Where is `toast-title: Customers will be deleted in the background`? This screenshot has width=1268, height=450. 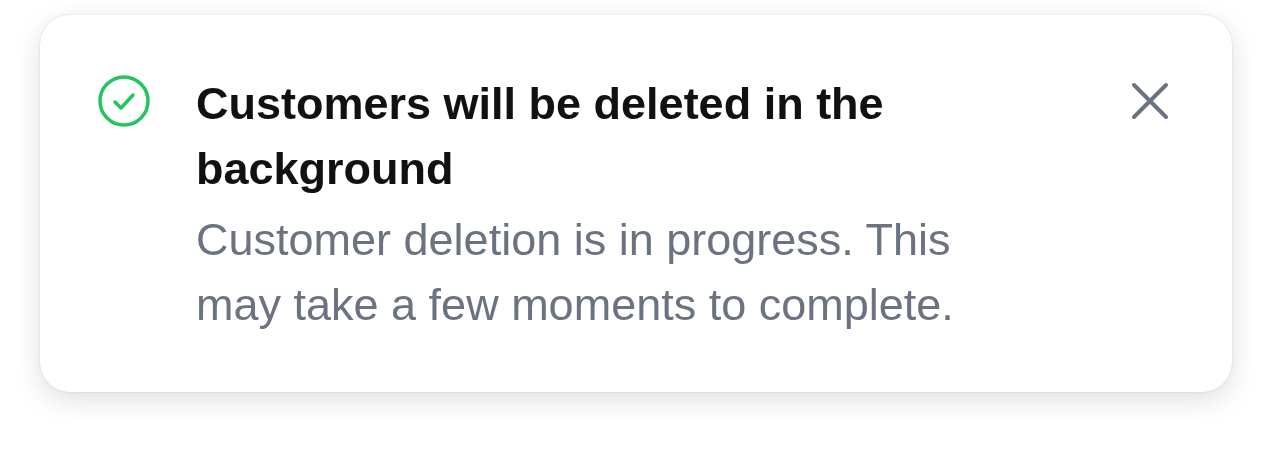 toast-title: Customers will be deleted in the background is located at coordinates (540, 136).